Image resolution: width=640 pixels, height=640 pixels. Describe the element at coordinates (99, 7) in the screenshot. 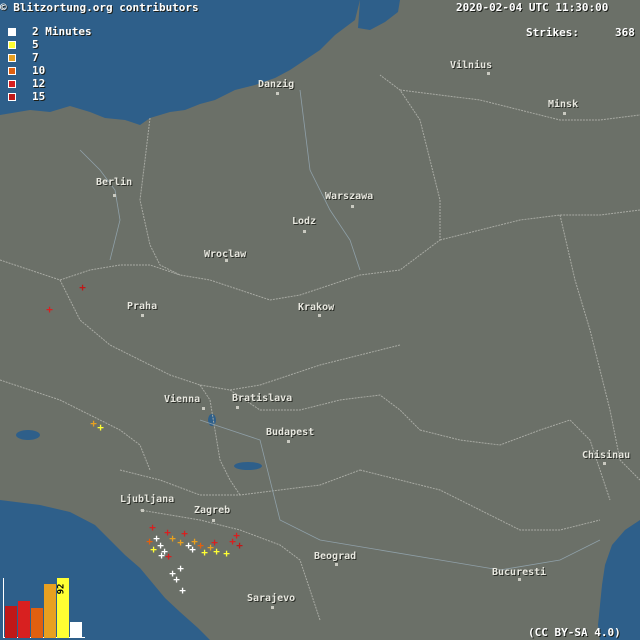

I see `attribution-text: © Blitzortung.org contributors` at that location.